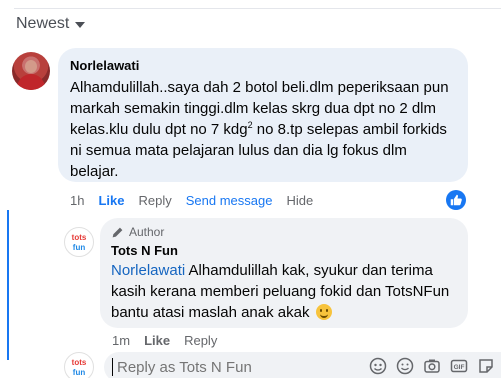 The image size is (501, 378). Describe the element at coordinates (43, 23) in the screenshot. I see `sort-label: Newest` at that location.